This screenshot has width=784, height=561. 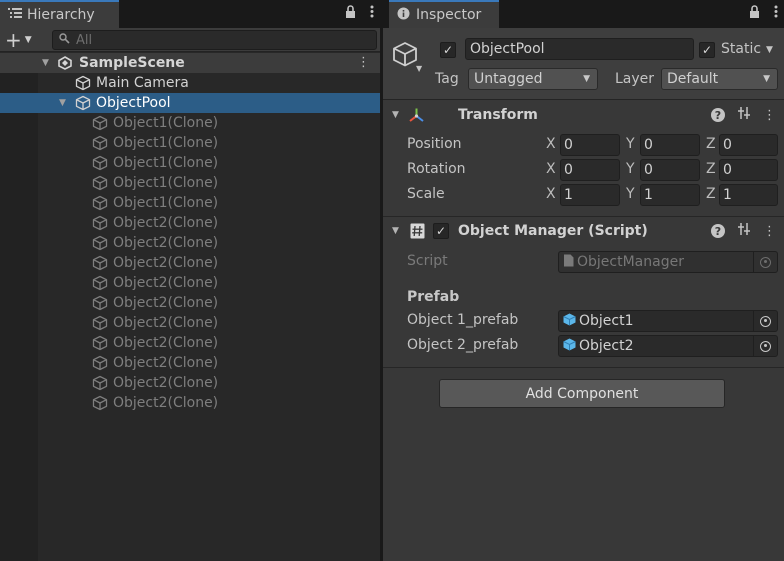 What do you see at coordinates (769, 50) in the screenshot?
I see `static-chevron-down-icon: ▼` at bounding box center [769, 50].